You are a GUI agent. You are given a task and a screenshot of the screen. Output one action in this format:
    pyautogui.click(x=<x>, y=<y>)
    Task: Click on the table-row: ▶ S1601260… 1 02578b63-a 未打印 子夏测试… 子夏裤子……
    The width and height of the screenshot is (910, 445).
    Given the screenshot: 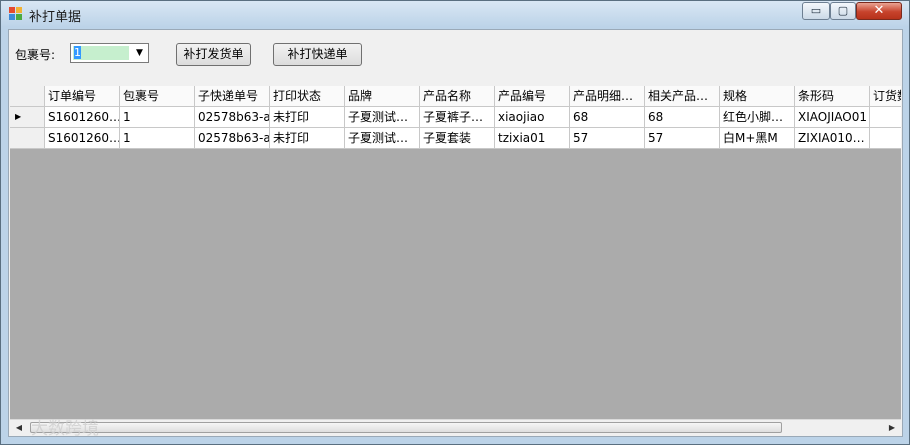 What is the action you would take?
    pyautogui.click(x=455, y=117)
    